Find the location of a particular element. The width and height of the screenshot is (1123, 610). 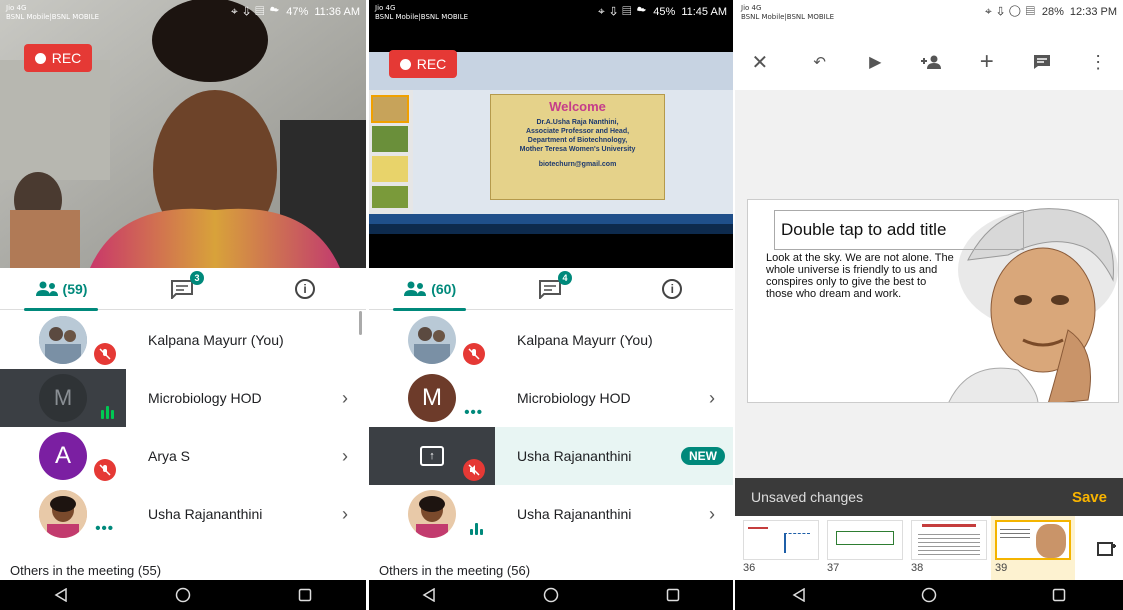

tab-chat: 3 is located at coordinates (183, 289).